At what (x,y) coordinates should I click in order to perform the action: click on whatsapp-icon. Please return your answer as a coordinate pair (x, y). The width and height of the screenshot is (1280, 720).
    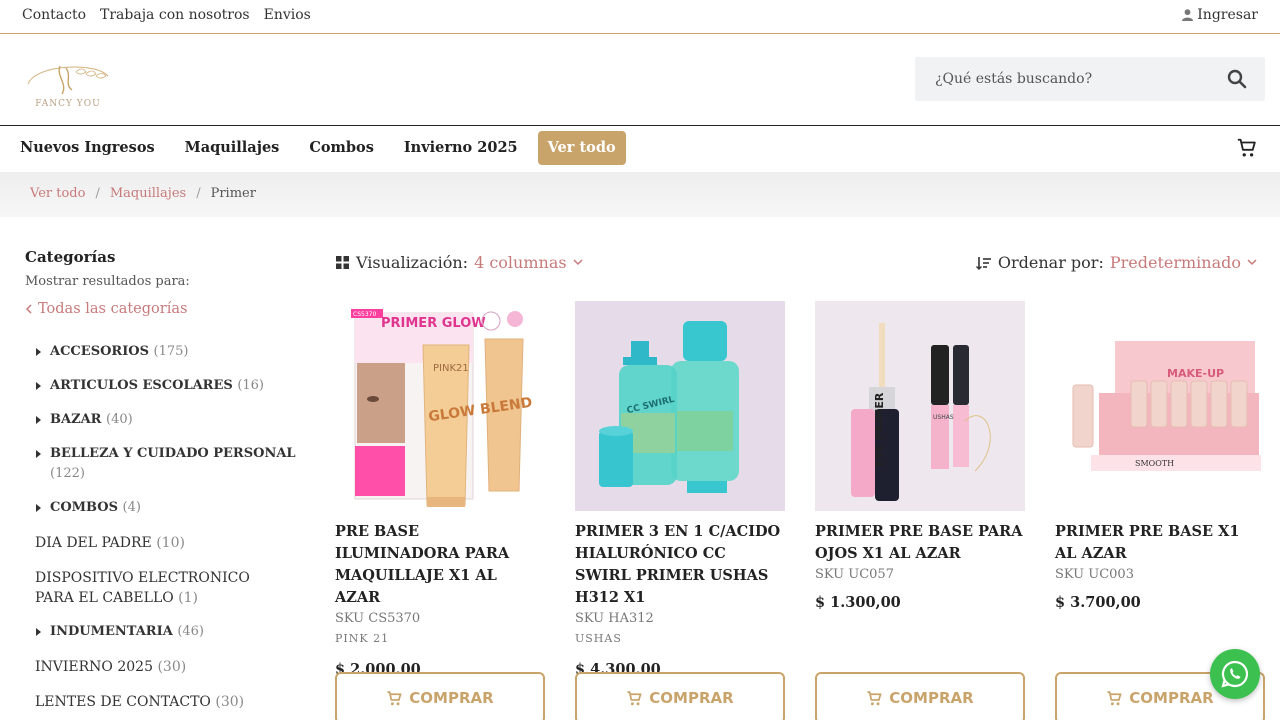
    Looking at the image, I should click on (1235, 674).